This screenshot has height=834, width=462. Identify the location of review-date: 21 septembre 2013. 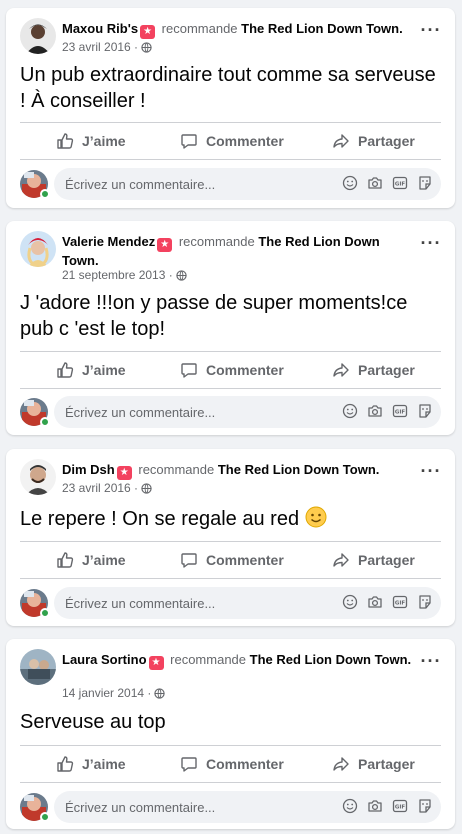
(113, 275).